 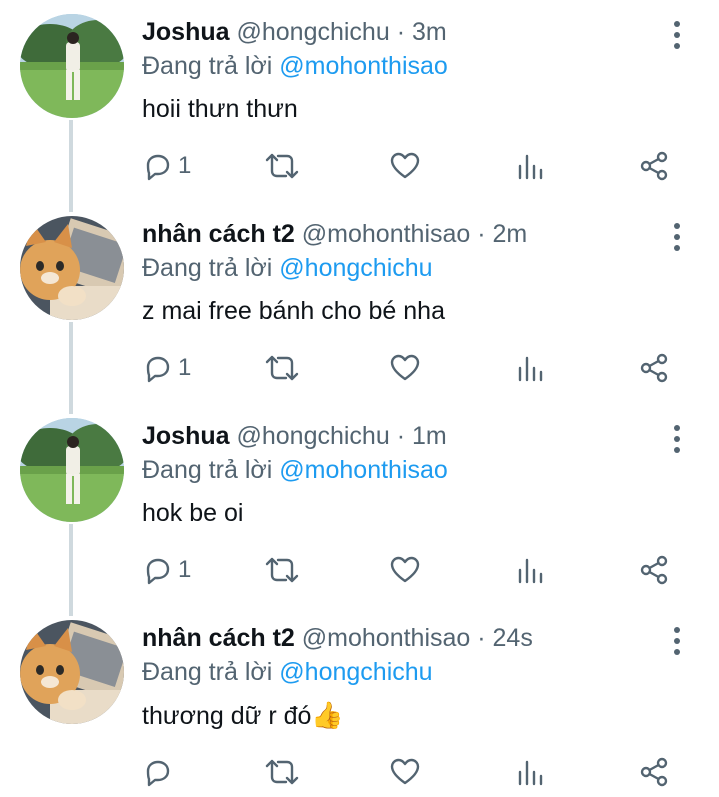 I want to click on tweet-header: Joshua @hongchichu · 3m, so click(x=294, y=32).